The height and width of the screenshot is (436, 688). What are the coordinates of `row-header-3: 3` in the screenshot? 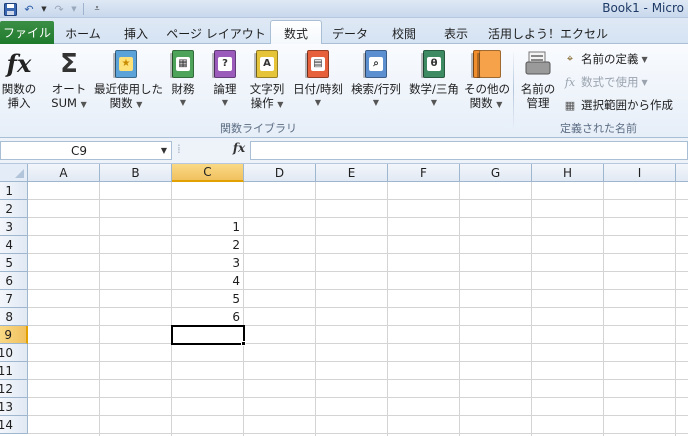 It's located at (14, 227).